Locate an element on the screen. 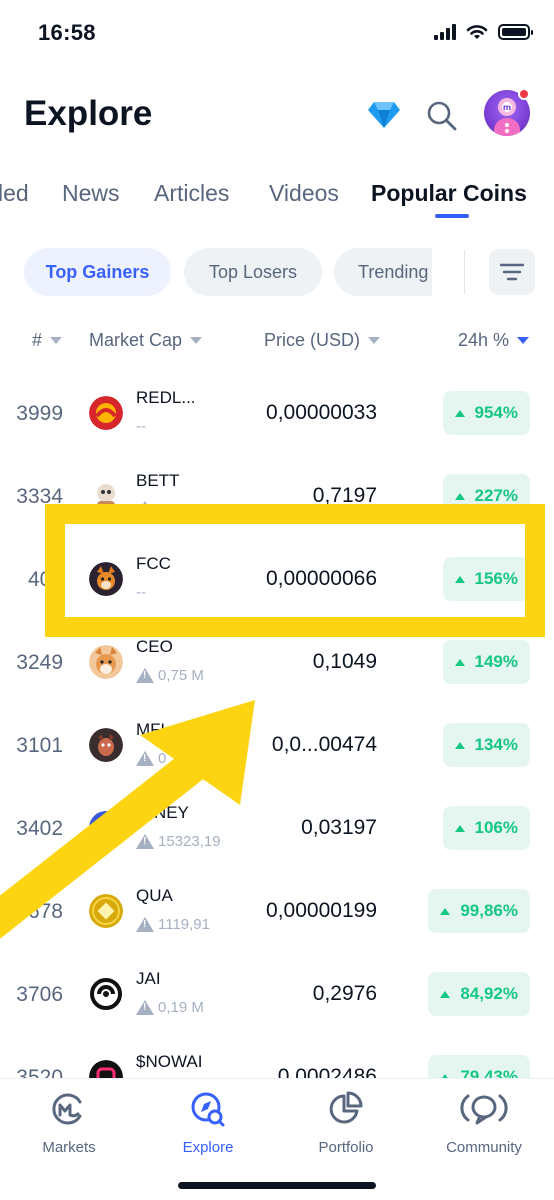  coin-symbol: CEO is located at coordinates (154, 646).